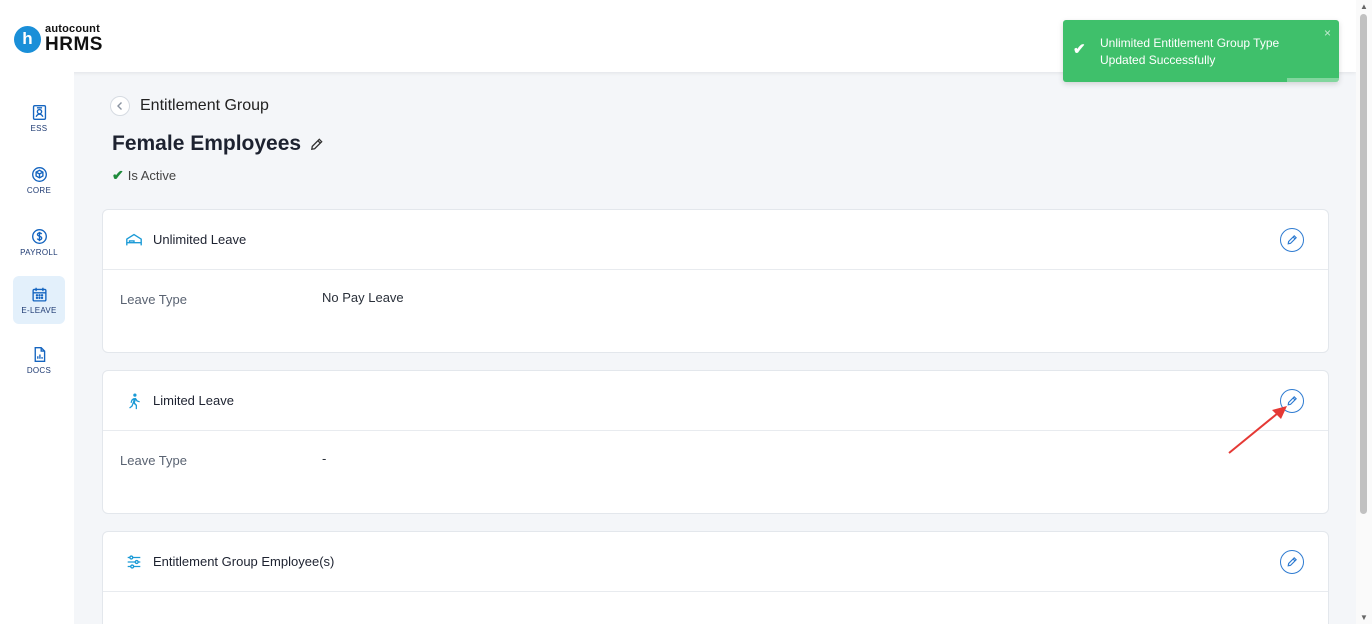 Image resolution: width=1372 pixels, height=624 pixels. I want to click on field-value: -, so click(324, 458).